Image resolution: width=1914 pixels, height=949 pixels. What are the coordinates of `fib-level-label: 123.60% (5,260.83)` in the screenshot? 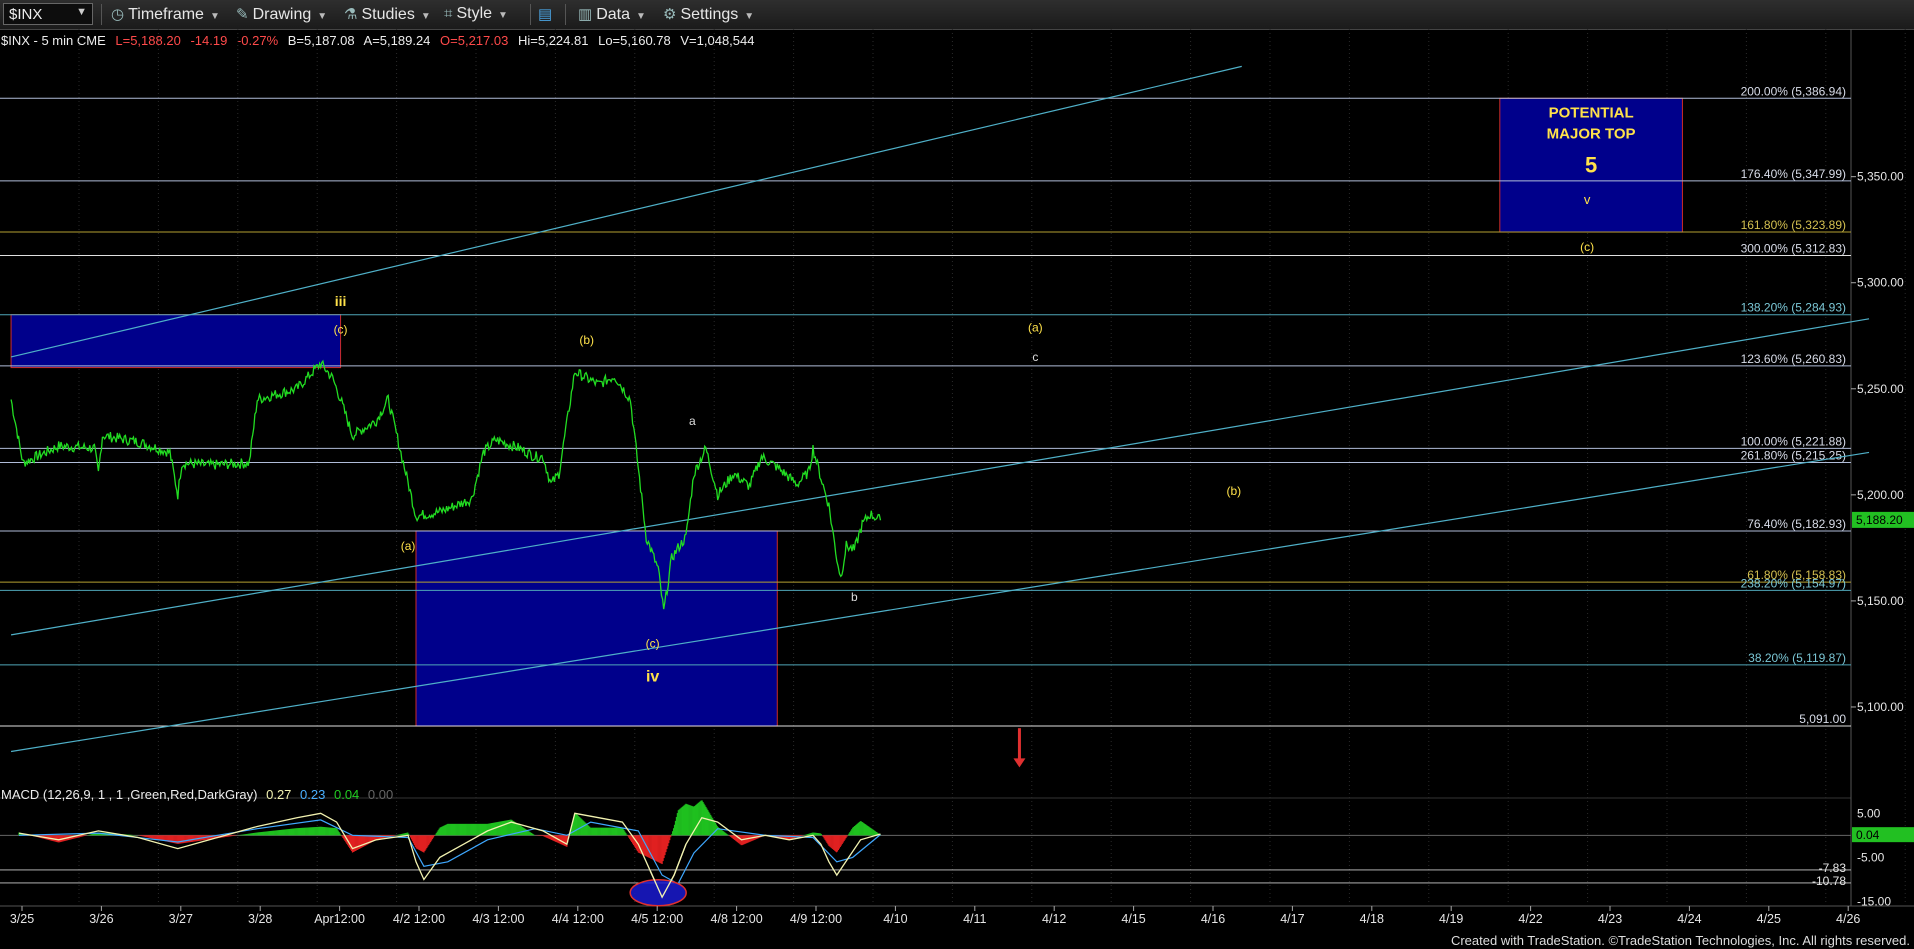 It's located at (1793, 359).